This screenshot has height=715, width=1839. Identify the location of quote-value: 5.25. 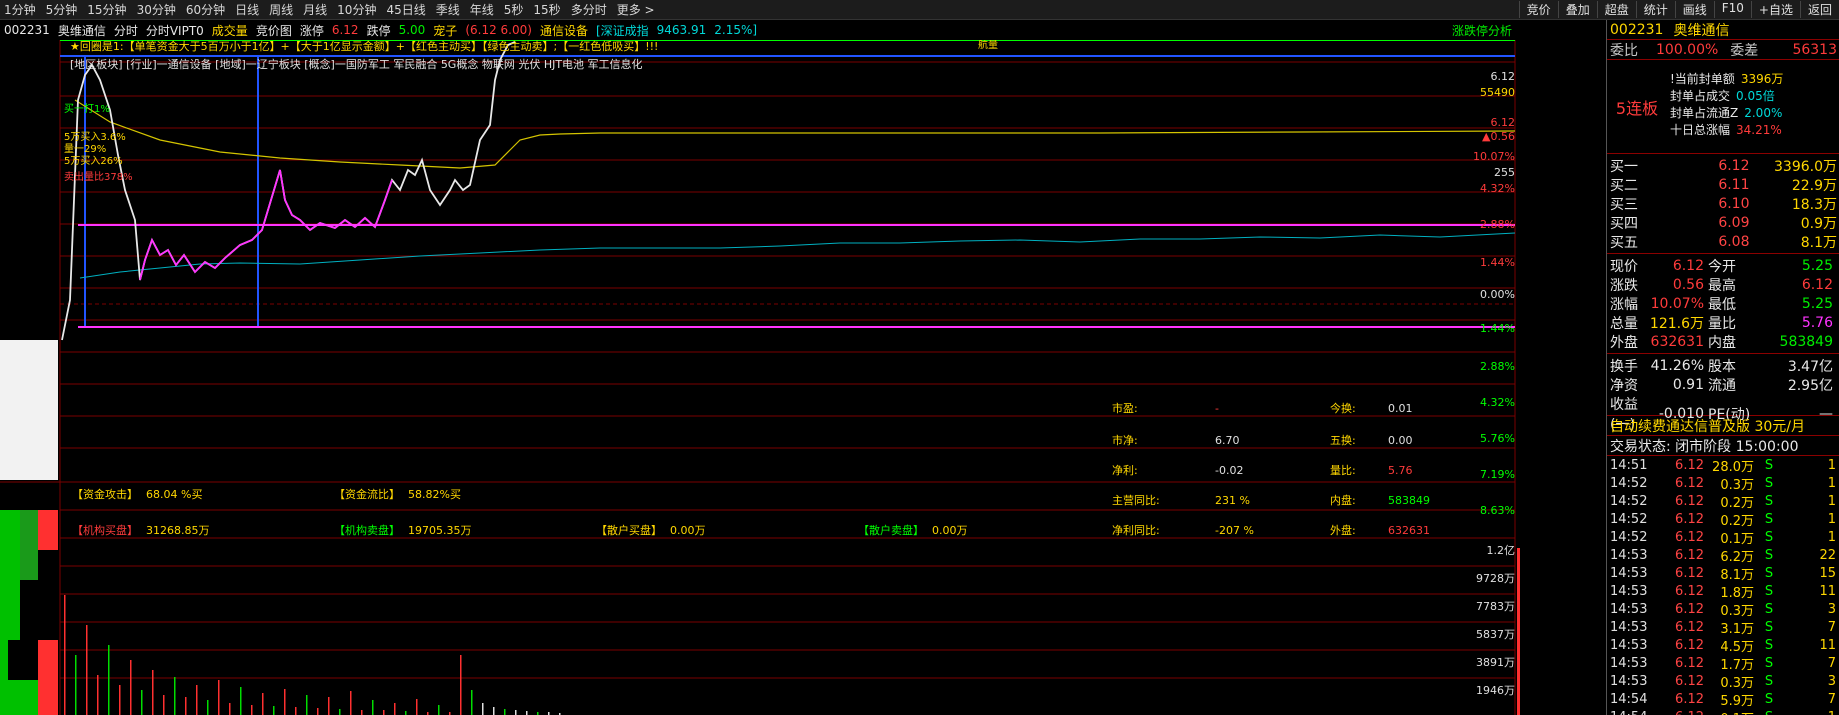
(1817, 304).